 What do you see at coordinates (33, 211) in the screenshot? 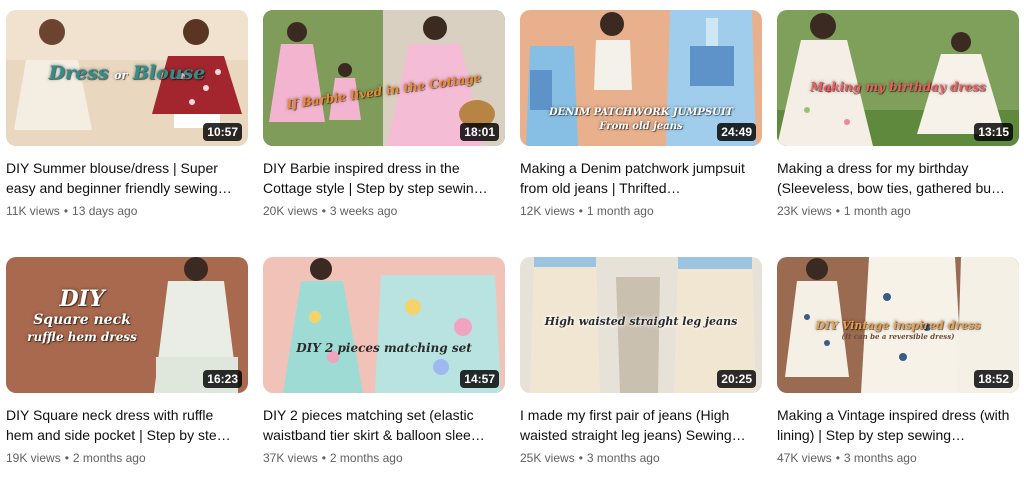
I see `view-count: 11K views` at bounding box center [33, 211].